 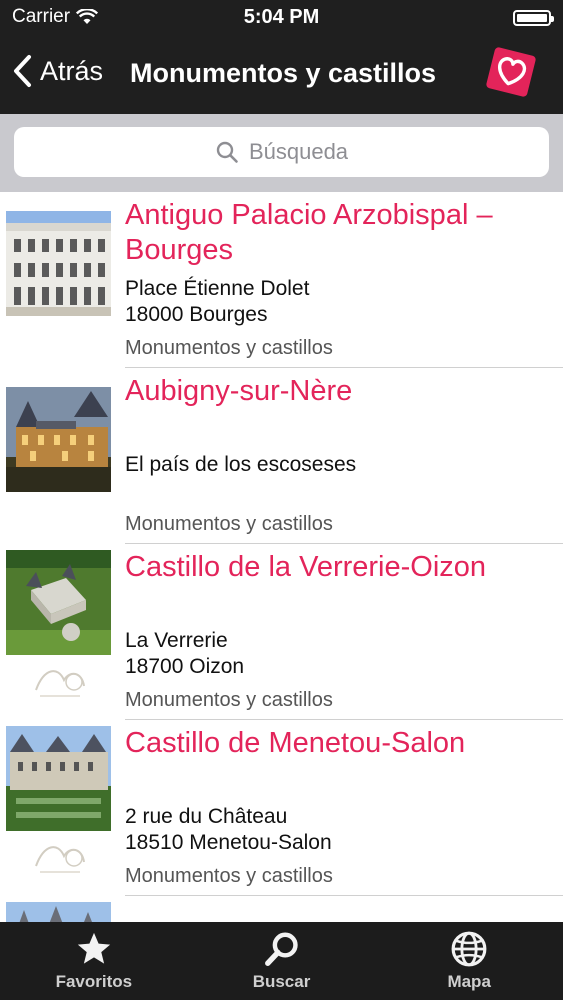 I want to click on clock: 5:04 PM, so click(x=281, y=17).